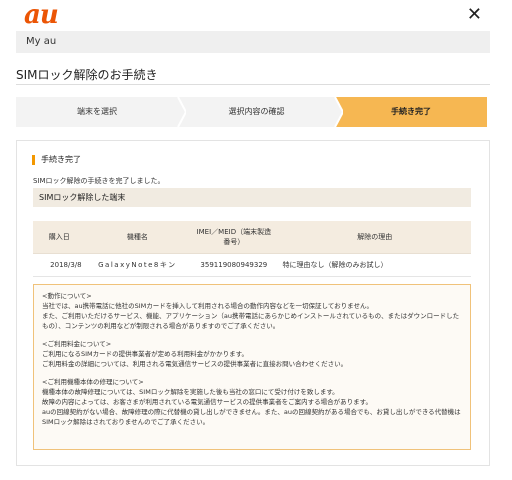 This screenshot has height=480, width=512. I want to click on note-fee-title: <ご利用料金について>, so click(77, 344).